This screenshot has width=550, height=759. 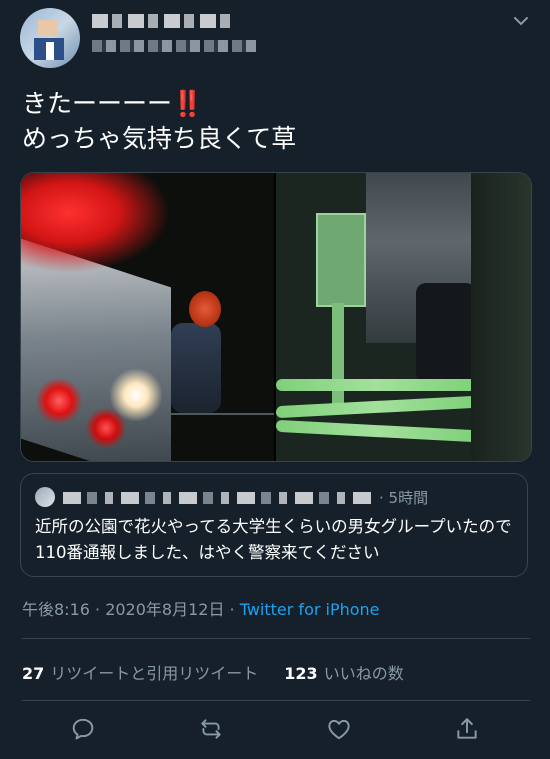 What do you see at coordinates (272, 121) in the screenshot?
I see `tweet-text: きたーーーー‼️ めっちゃ気持ち良くて草` at bounding box center [272, 121].